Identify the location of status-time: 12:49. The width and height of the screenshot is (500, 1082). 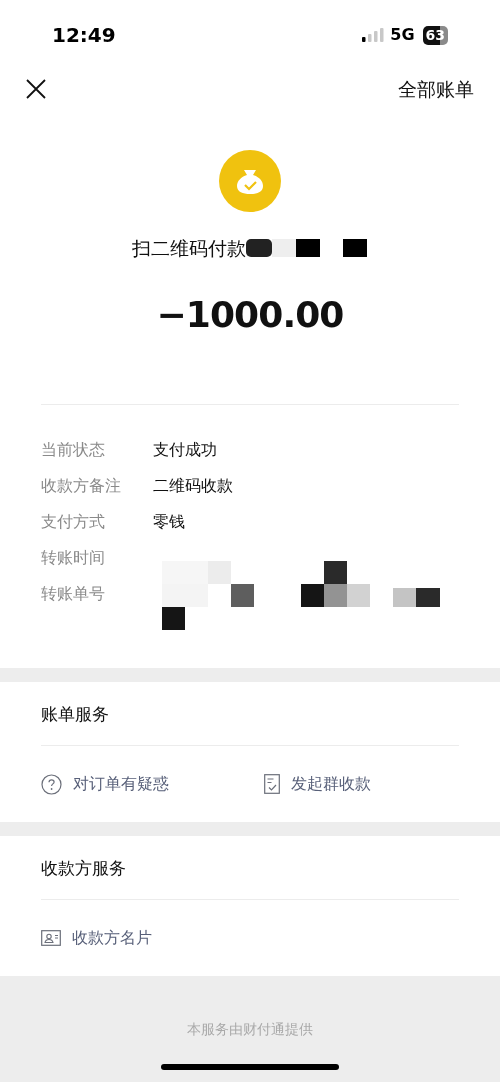
(84, 35).